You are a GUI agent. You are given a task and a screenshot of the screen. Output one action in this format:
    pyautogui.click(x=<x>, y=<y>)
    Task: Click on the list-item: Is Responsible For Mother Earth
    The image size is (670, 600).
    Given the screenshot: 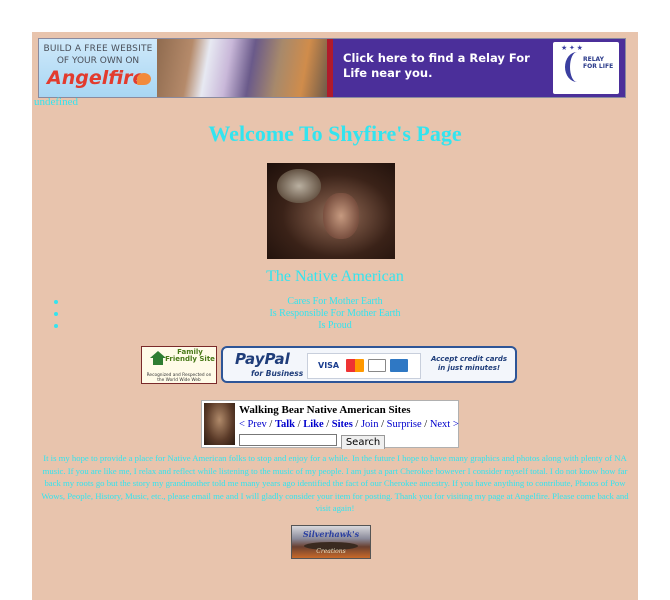 What is the action you would take?
    pyautogui.click(x=335, y=314)
    